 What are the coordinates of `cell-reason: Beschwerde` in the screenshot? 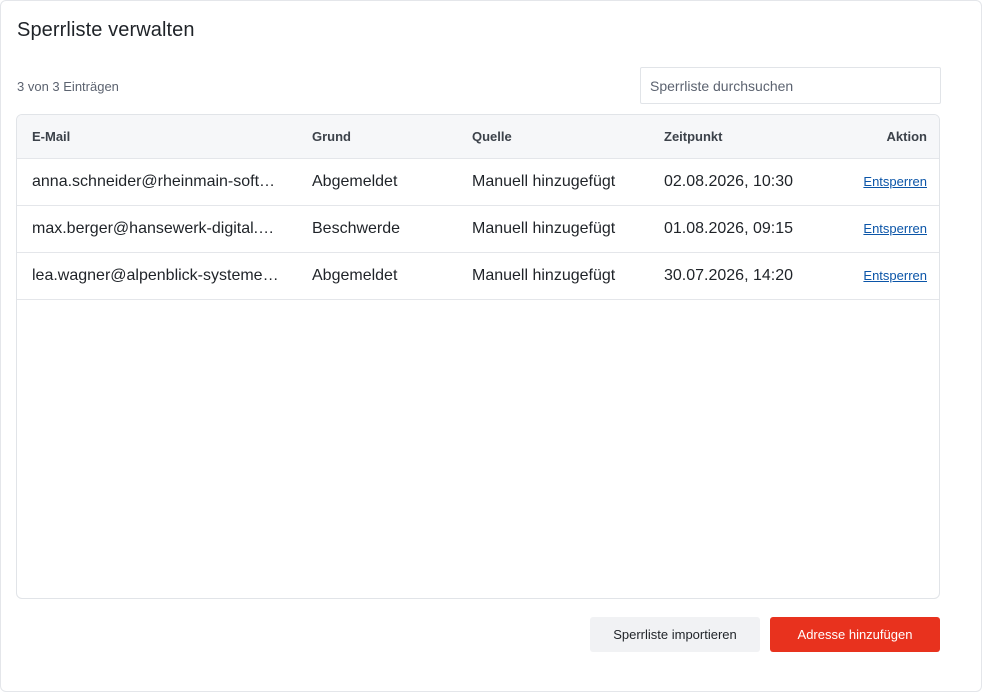 It's located at (356, 228).